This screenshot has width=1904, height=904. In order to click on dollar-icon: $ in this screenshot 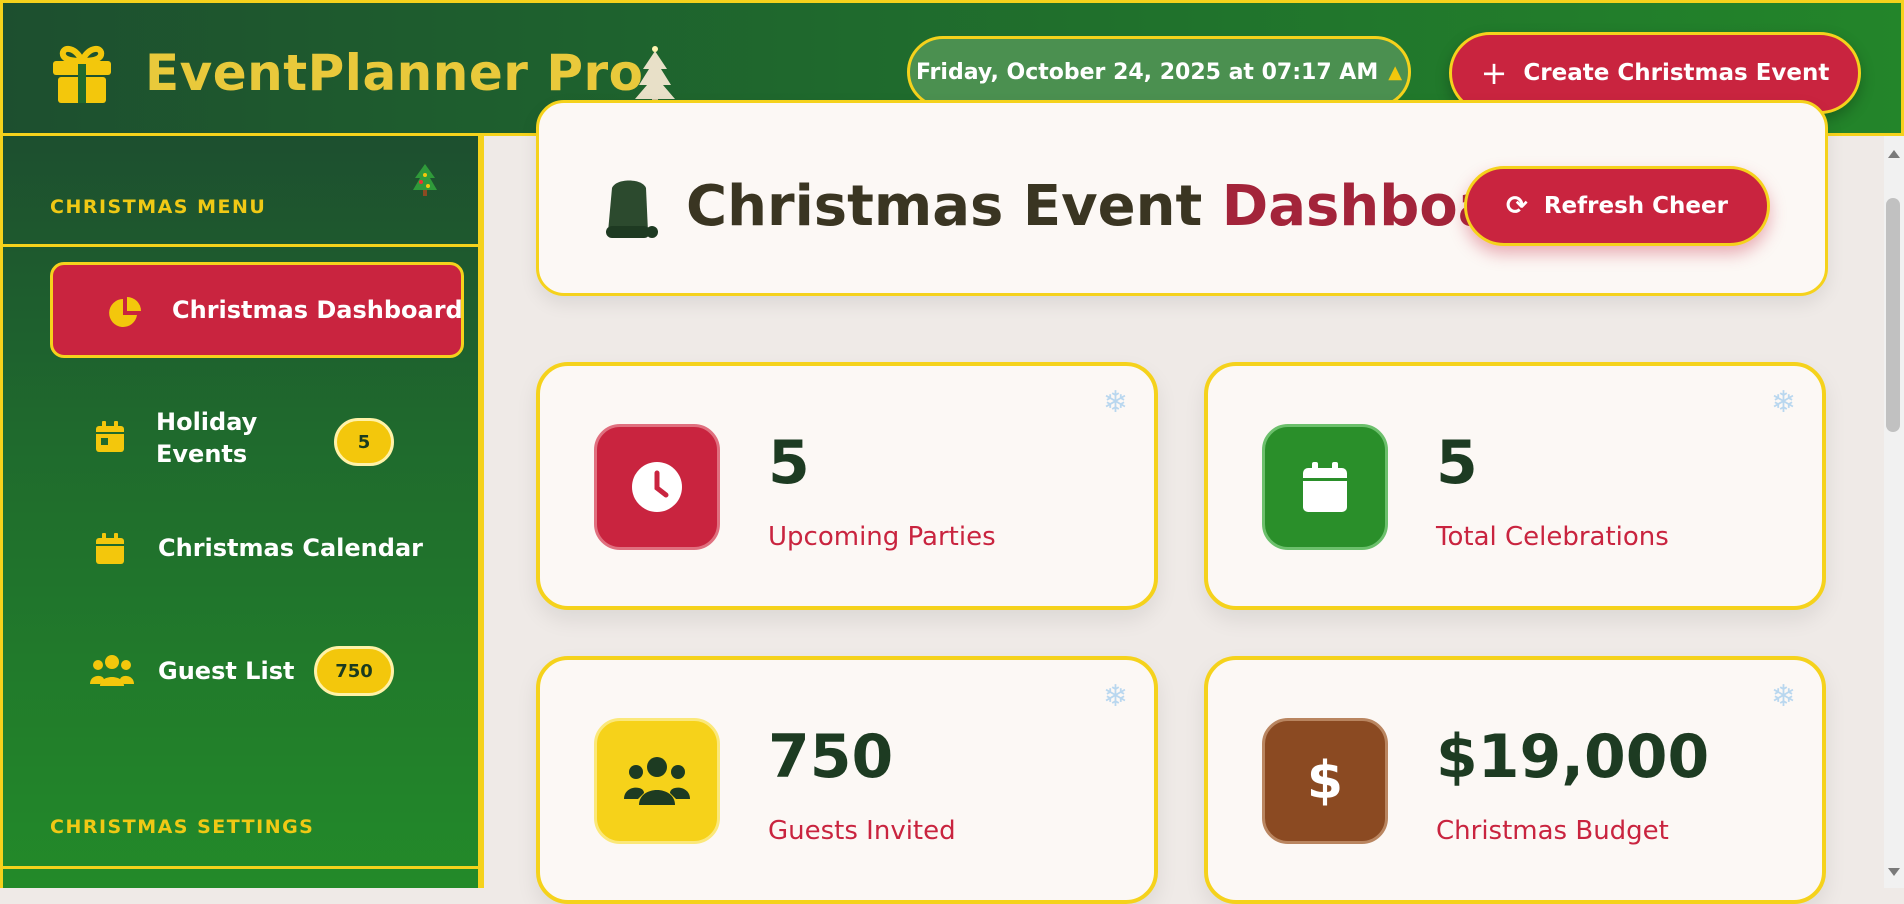, I will do `click(1325, 781)`.